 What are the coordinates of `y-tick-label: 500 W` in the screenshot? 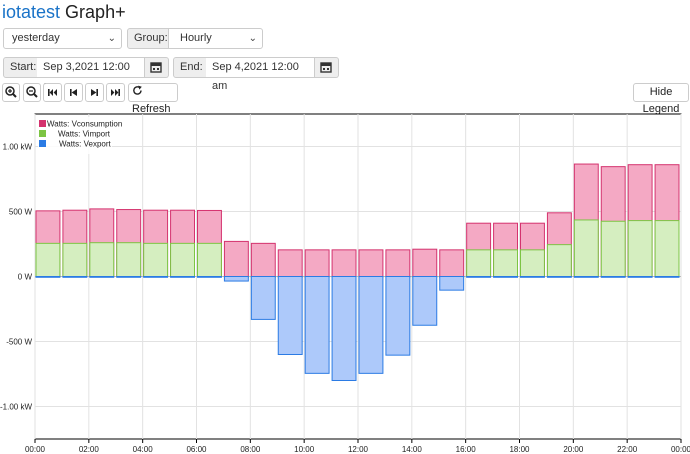 It's located at (21, 212).